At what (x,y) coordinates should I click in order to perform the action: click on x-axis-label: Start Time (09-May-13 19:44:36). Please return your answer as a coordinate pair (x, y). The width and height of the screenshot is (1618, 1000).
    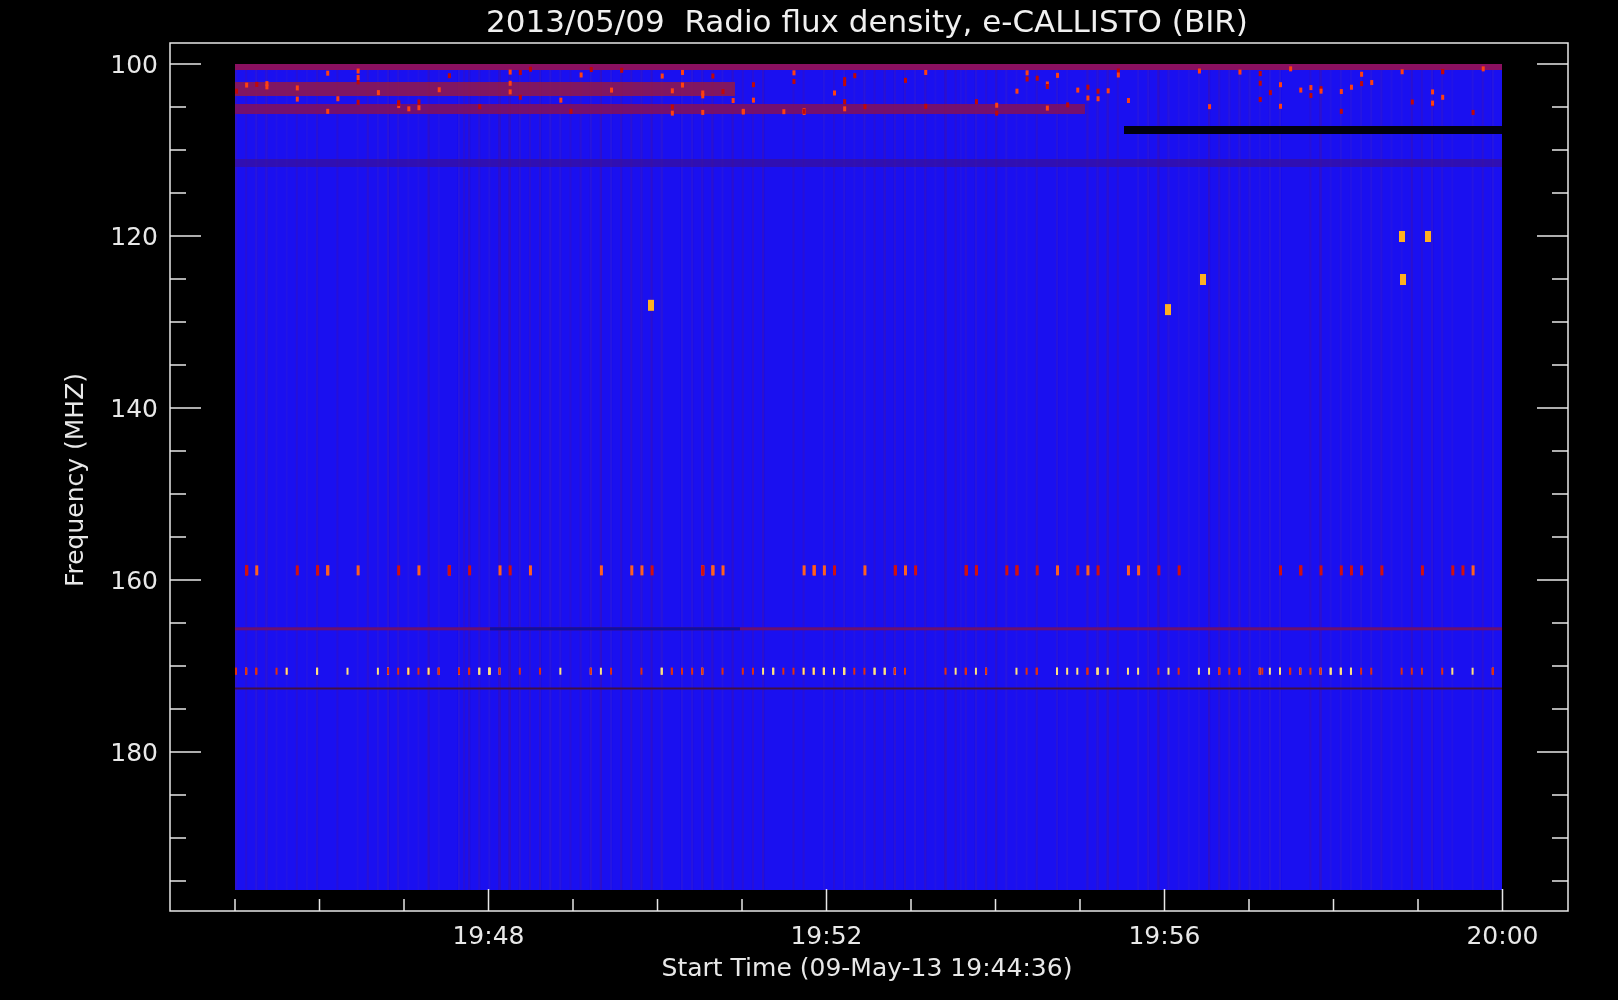
    Looking at the image, I should click on (867, 967).